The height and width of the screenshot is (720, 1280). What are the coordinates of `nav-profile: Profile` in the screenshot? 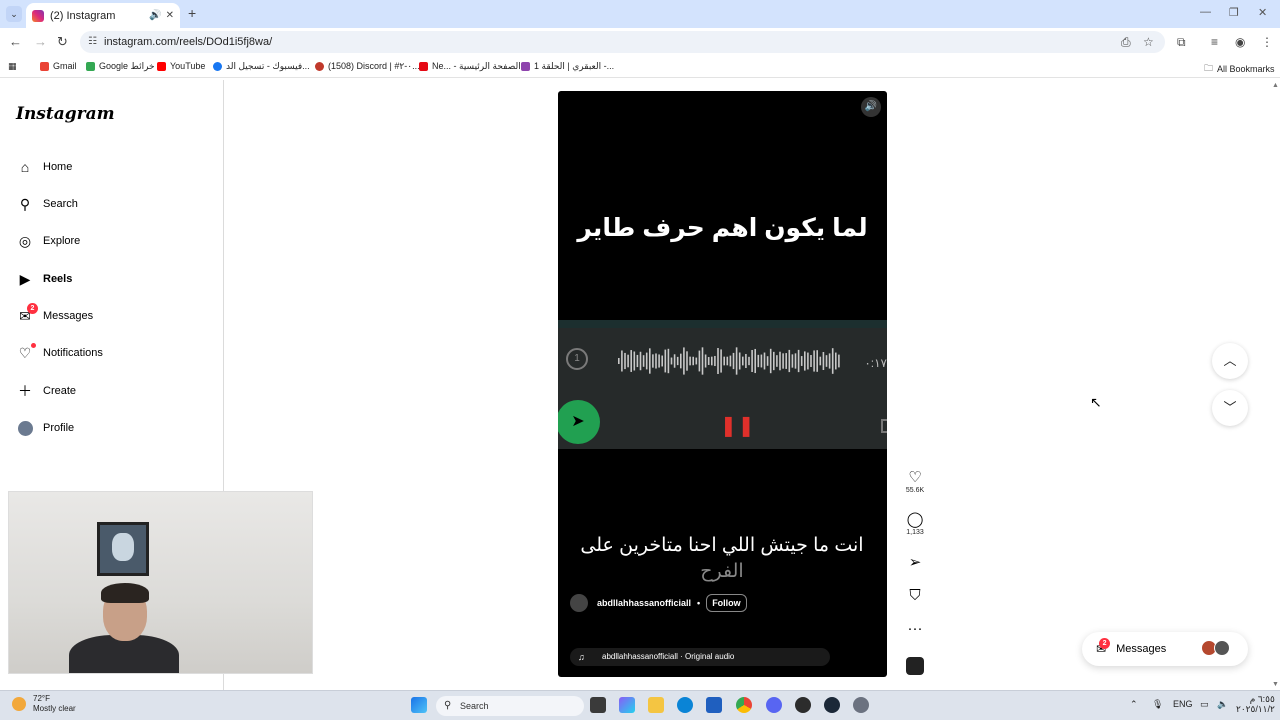 It's located at (45, 428).